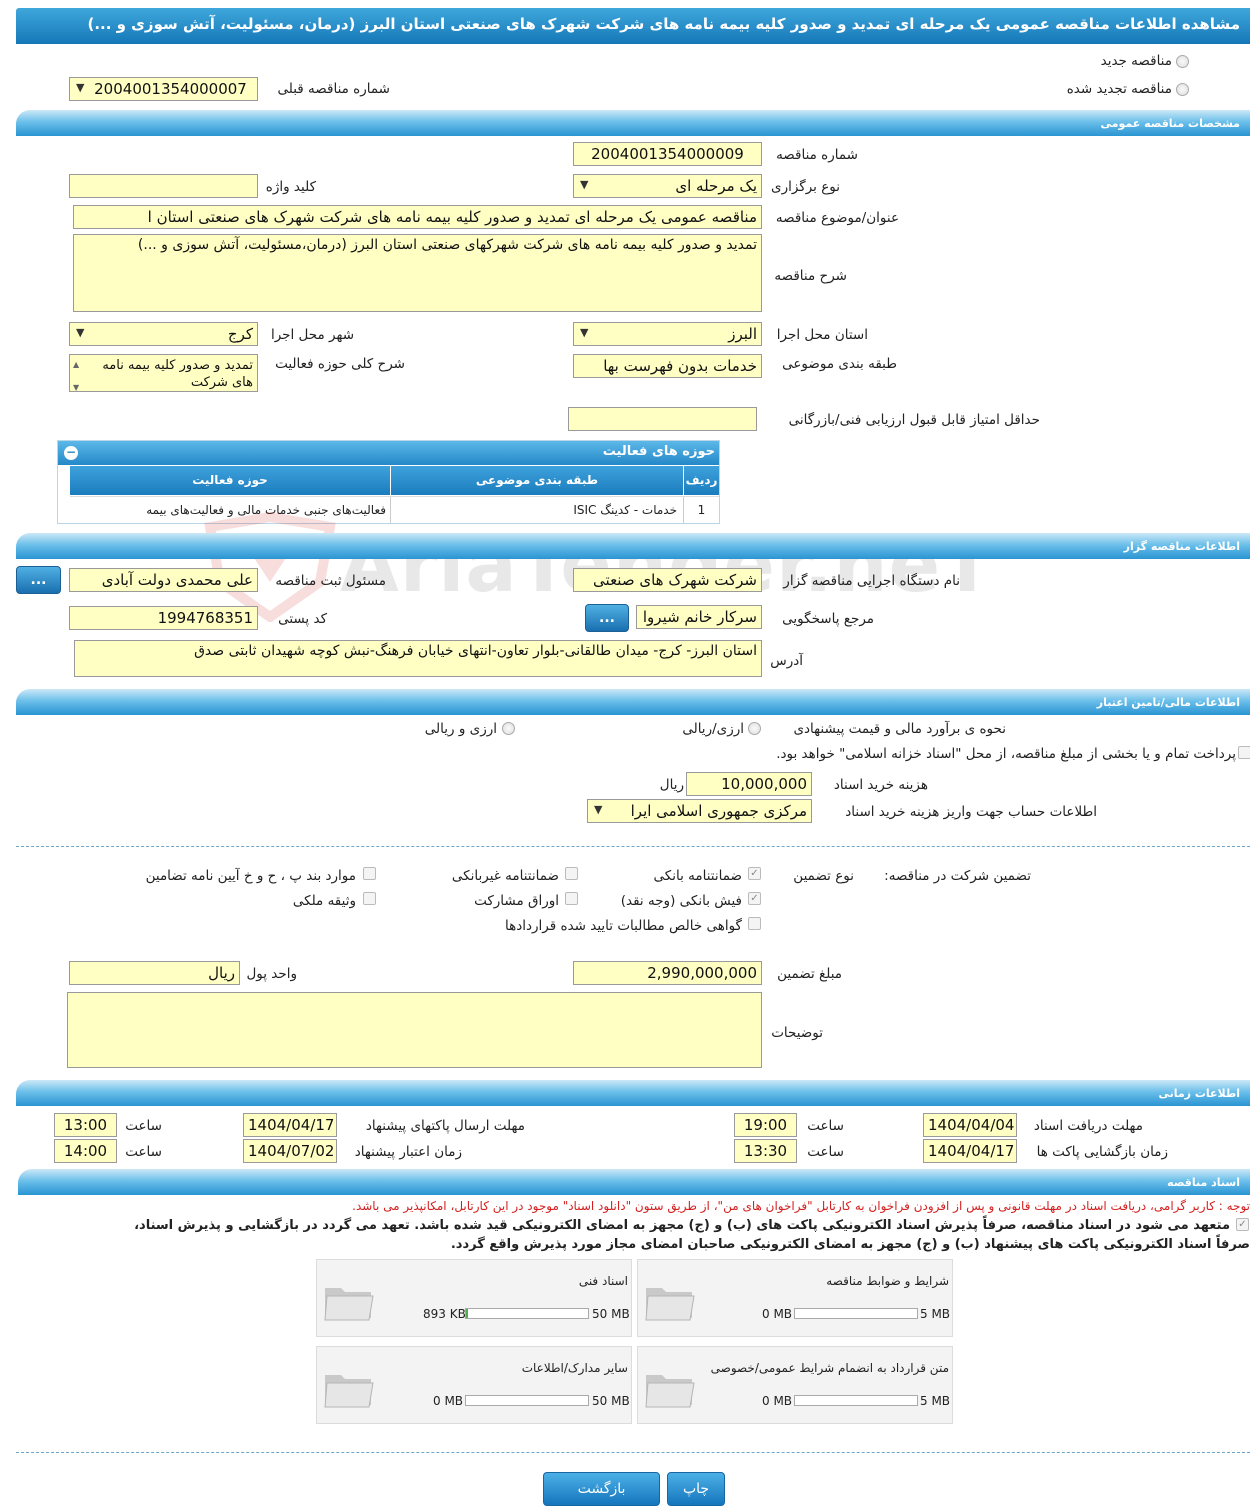  What do you see at coordinates (633, 123) in the screenshot?
I see `section-general: مشخصات مناقصه عمومی` at bounding box center [633, 123].